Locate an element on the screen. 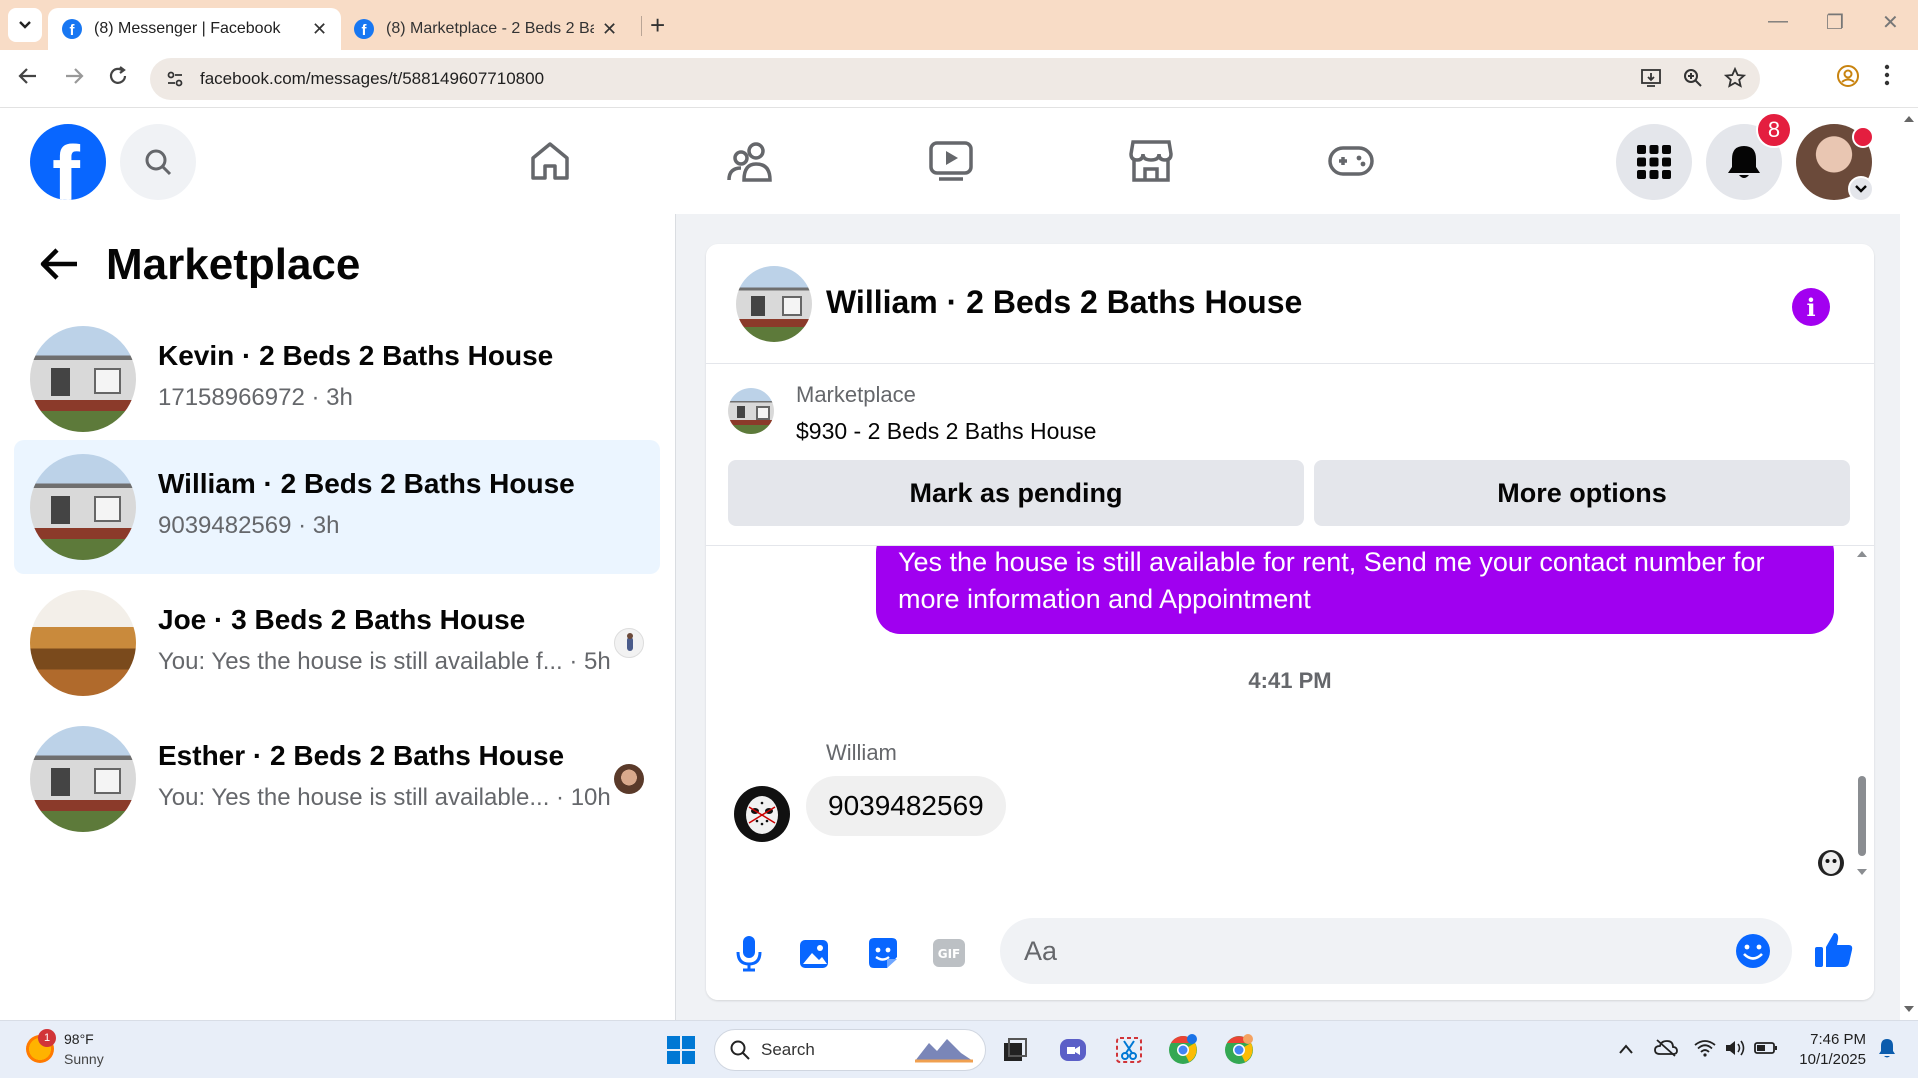  install-app-icon is located at coordinates (1651, 78).